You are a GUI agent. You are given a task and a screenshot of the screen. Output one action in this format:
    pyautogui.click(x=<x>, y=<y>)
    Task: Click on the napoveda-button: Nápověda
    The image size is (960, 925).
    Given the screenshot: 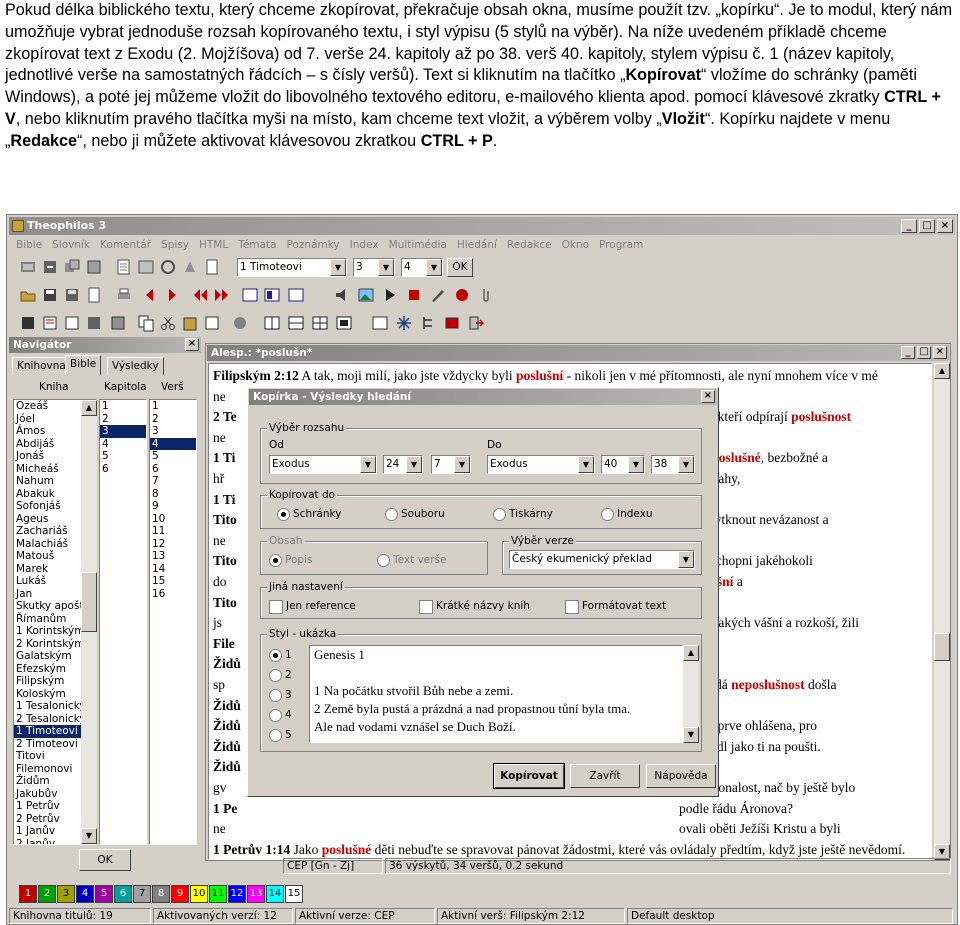 What is the action you would take?
    pyautogui.click(x=681, y=776)
    